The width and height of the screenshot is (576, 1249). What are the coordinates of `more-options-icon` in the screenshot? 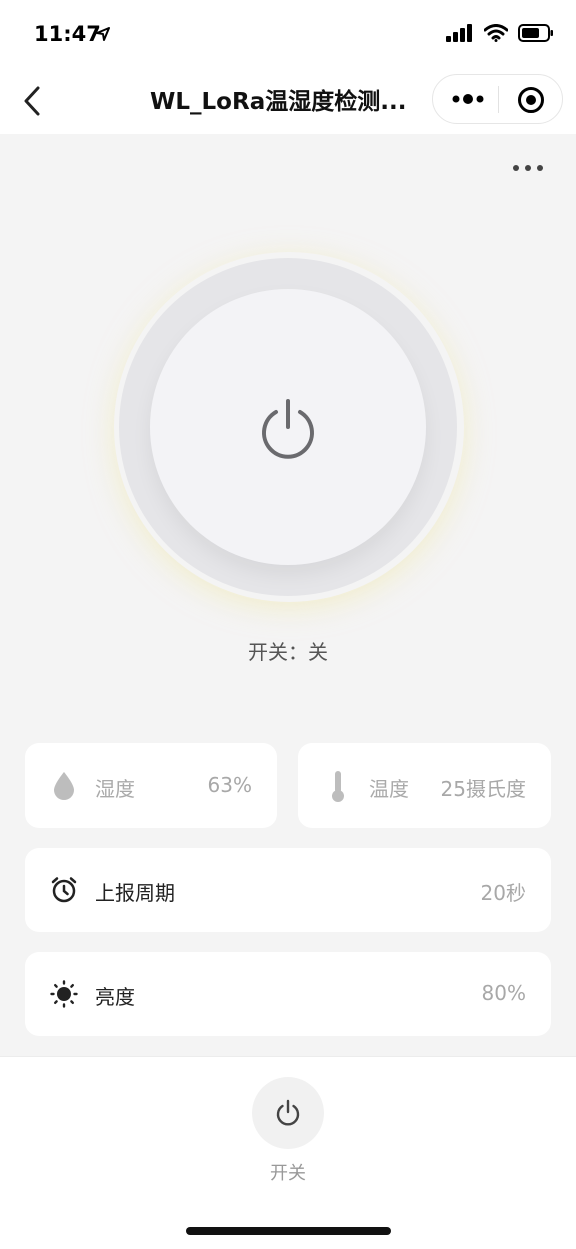 It's located at (528, 168).